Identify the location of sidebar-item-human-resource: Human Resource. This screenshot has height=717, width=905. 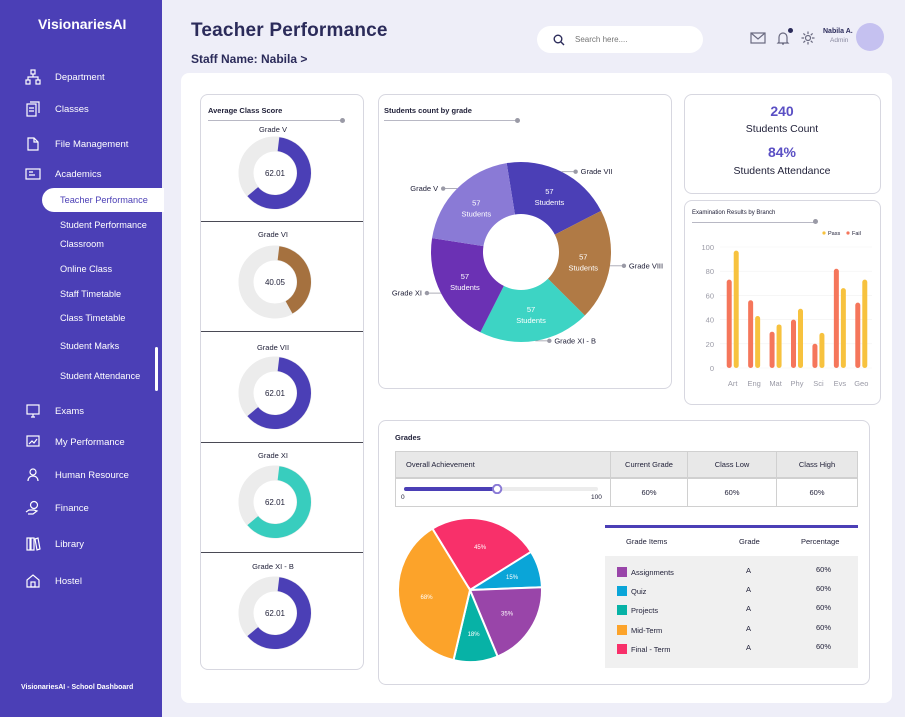
(77, 475).